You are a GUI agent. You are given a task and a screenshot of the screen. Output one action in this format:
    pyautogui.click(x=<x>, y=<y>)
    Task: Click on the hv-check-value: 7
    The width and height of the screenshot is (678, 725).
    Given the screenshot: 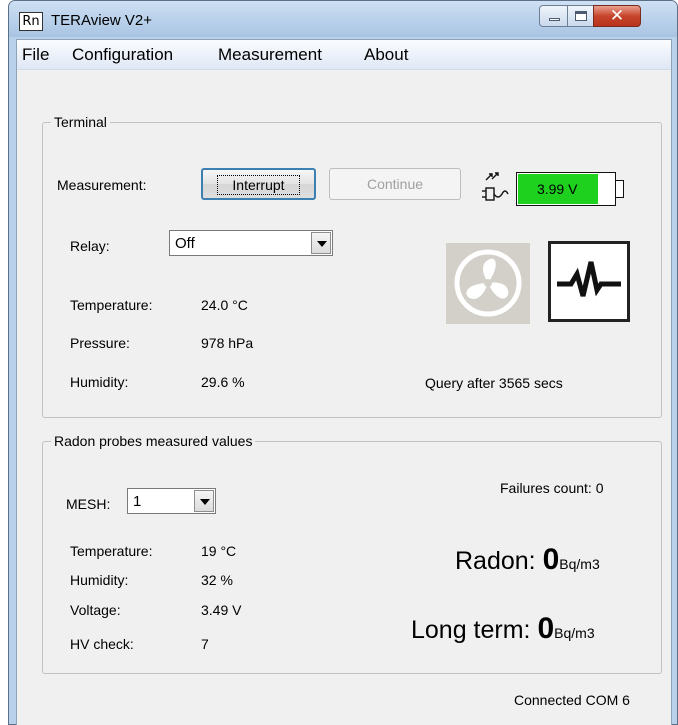 What is the action you would take?
    pyautogui.click(x=205, y=644)
    